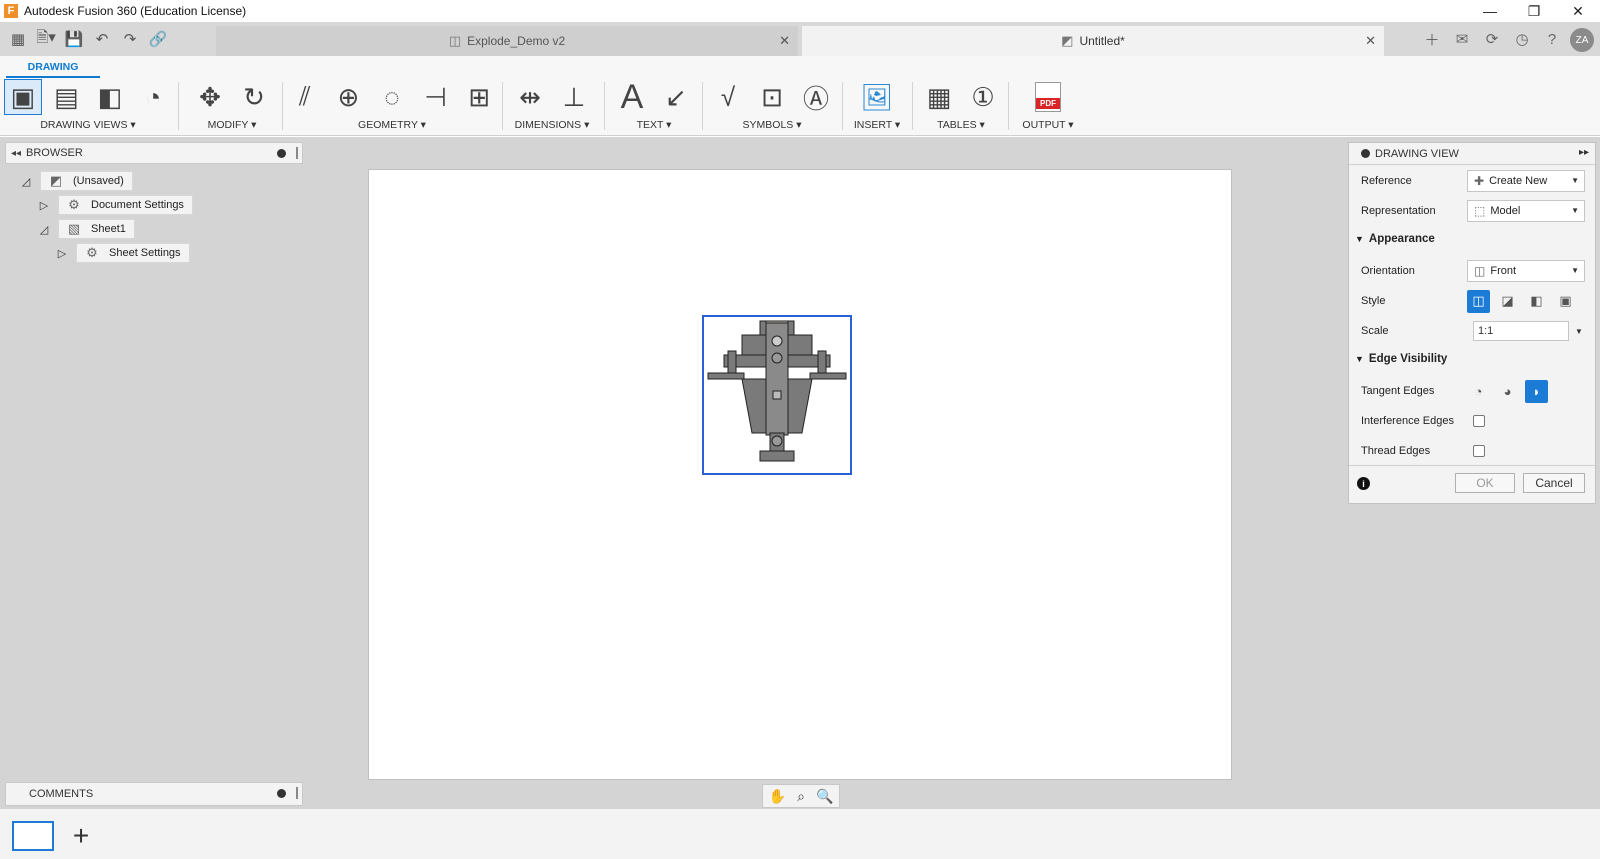 This screenshot has width=1600, height=859. I want to click on restore-button: ❐, so click(1534, 11).